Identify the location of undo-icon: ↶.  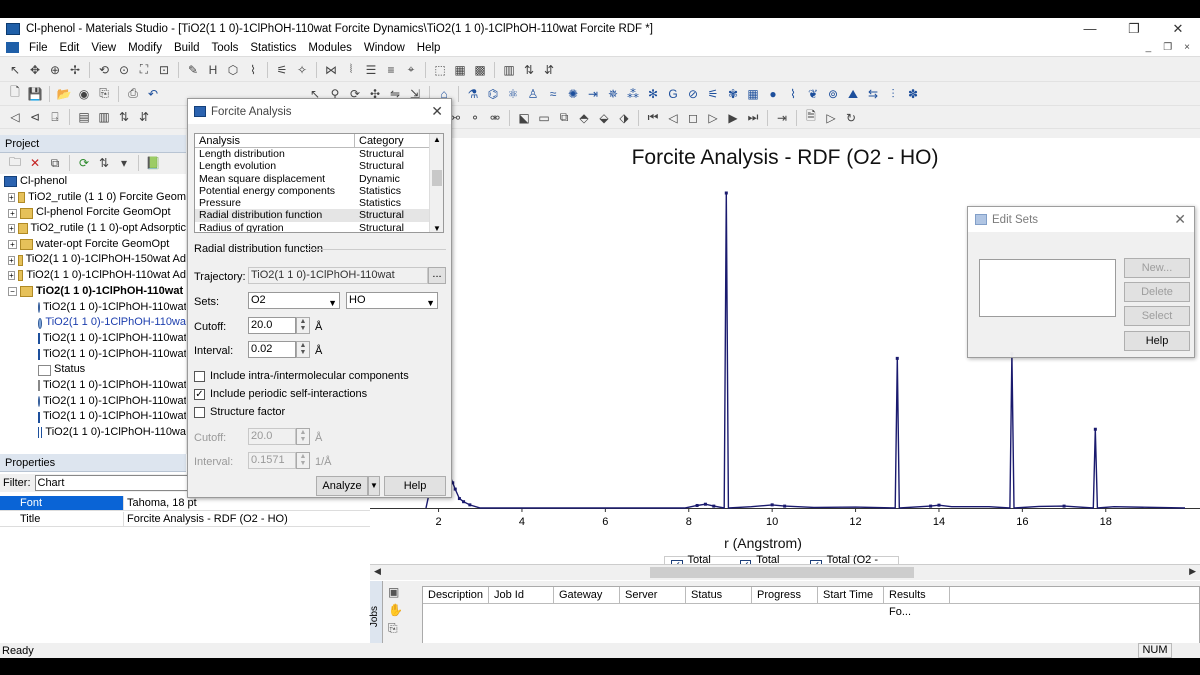
(153, 94).